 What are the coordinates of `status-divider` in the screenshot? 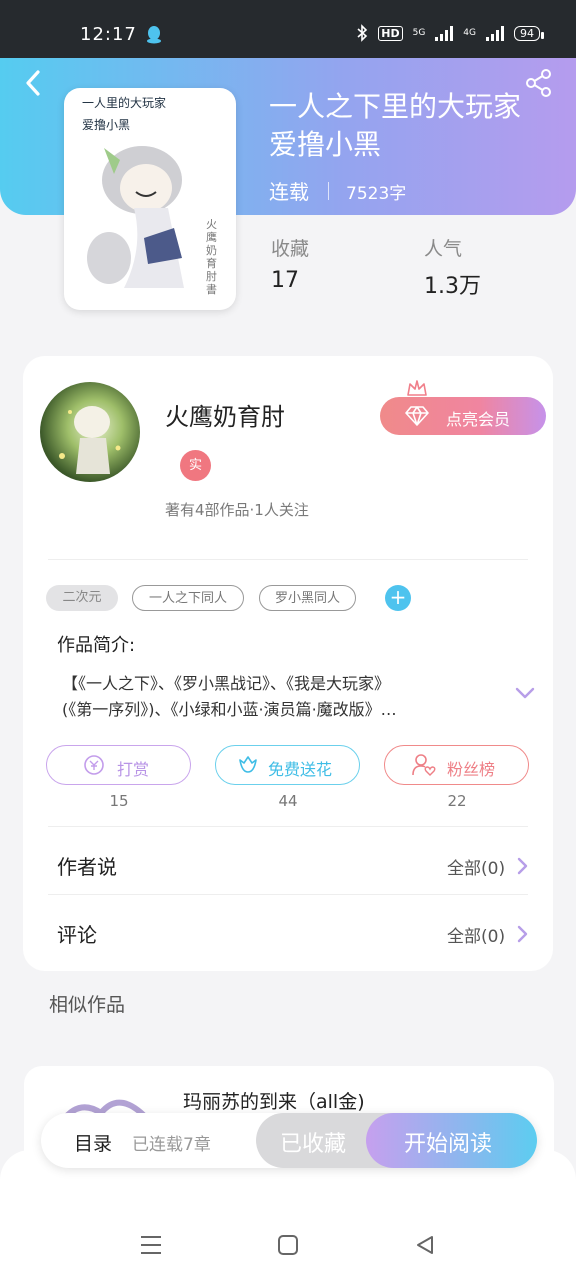 It's located at (328, 191).